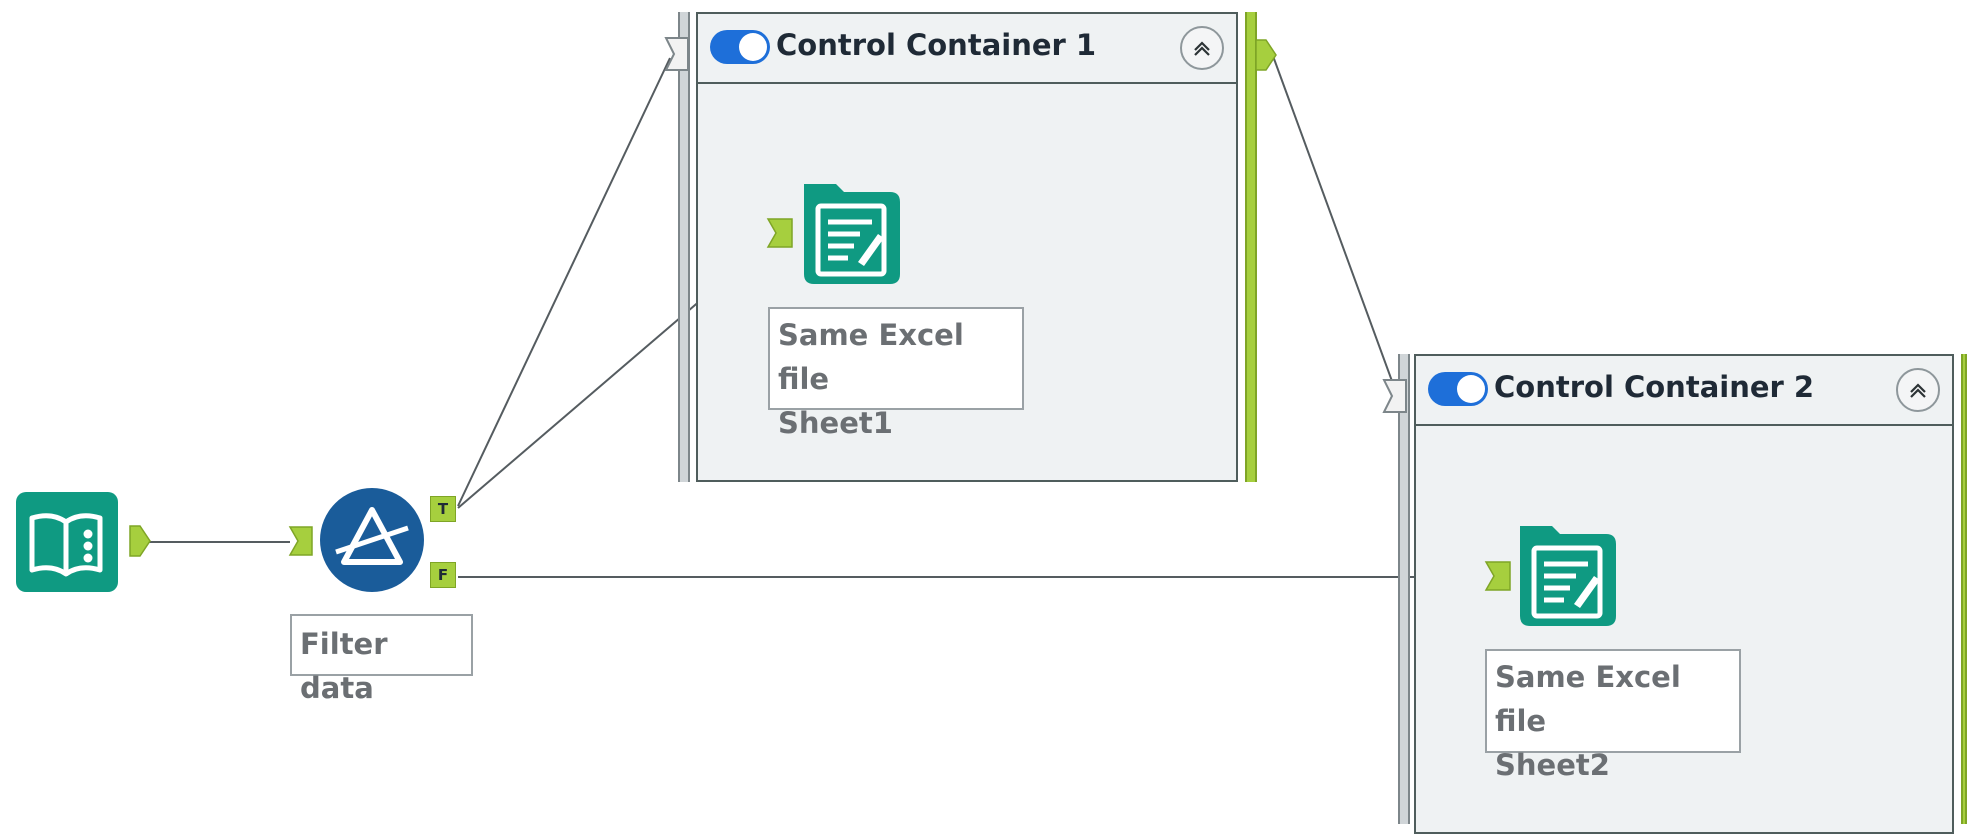 Image resolution: width=1967 pixels, height=834 pixels. I want to click on container1-header: Control Container 1, so click(967, 49).